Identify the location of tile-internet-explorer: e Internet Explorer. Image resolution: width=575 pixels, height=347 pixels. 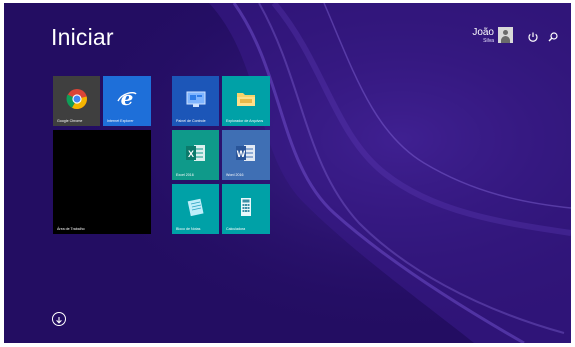
(127, 101).